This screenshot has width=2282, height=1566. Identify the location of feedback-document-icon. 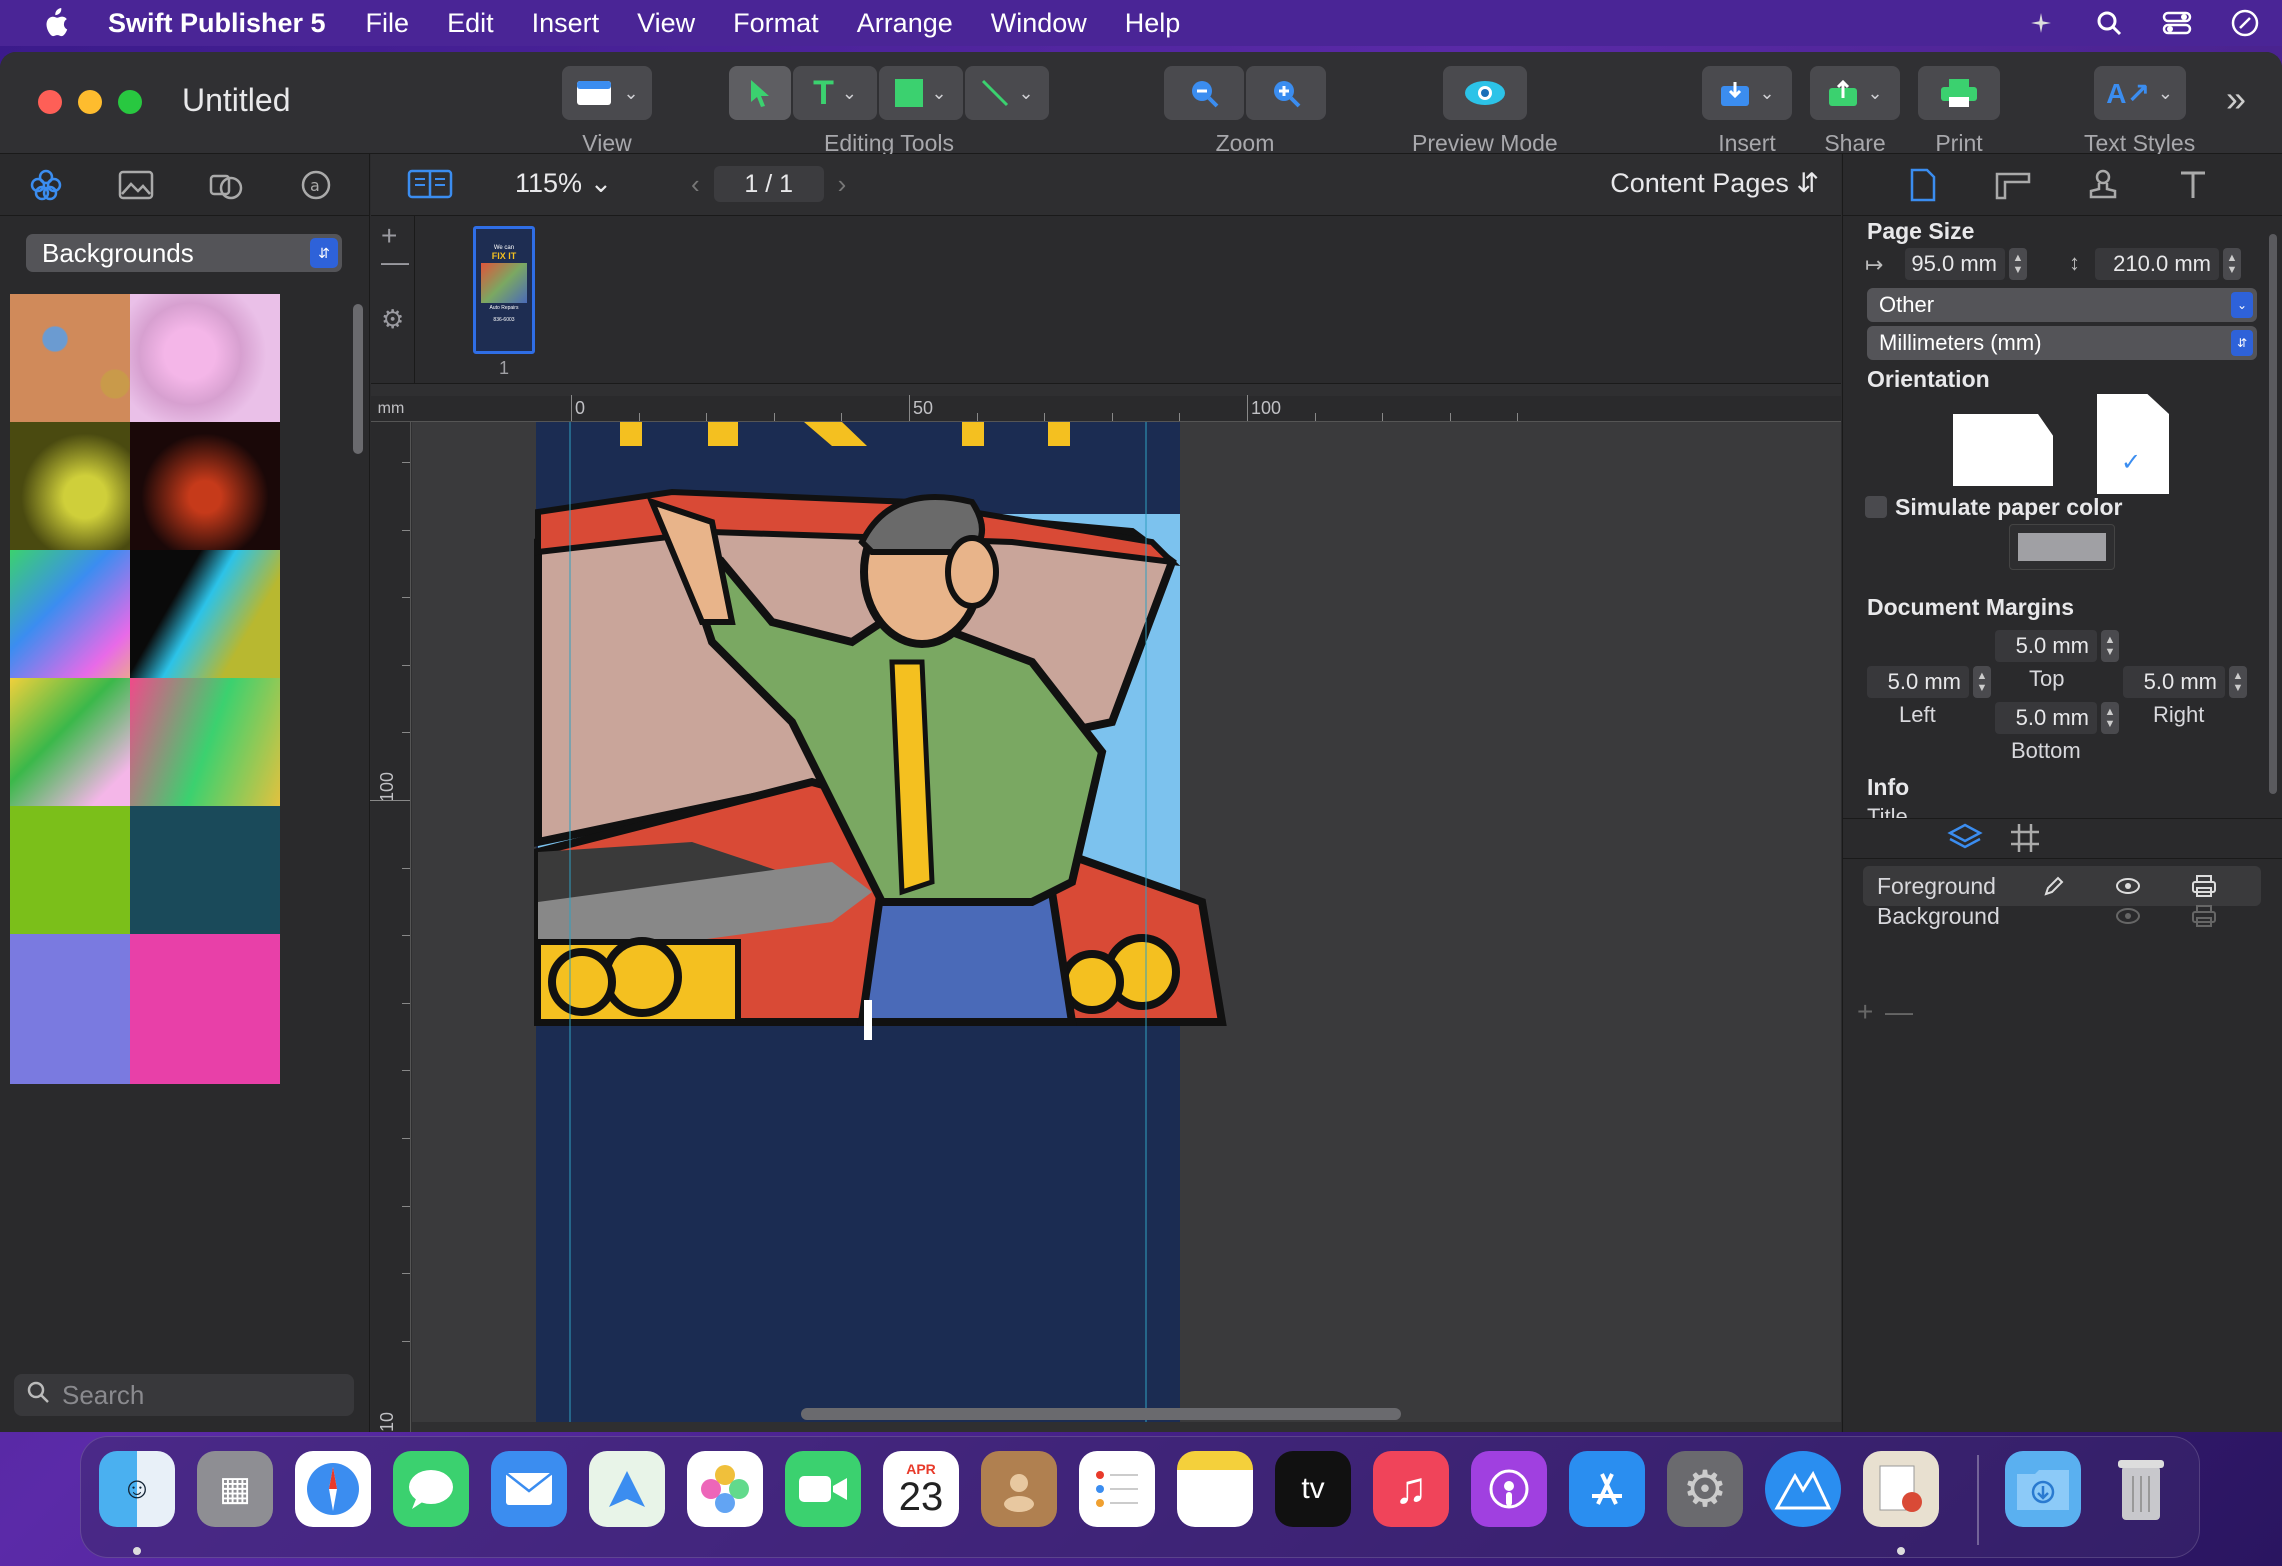
(1901, 1489).